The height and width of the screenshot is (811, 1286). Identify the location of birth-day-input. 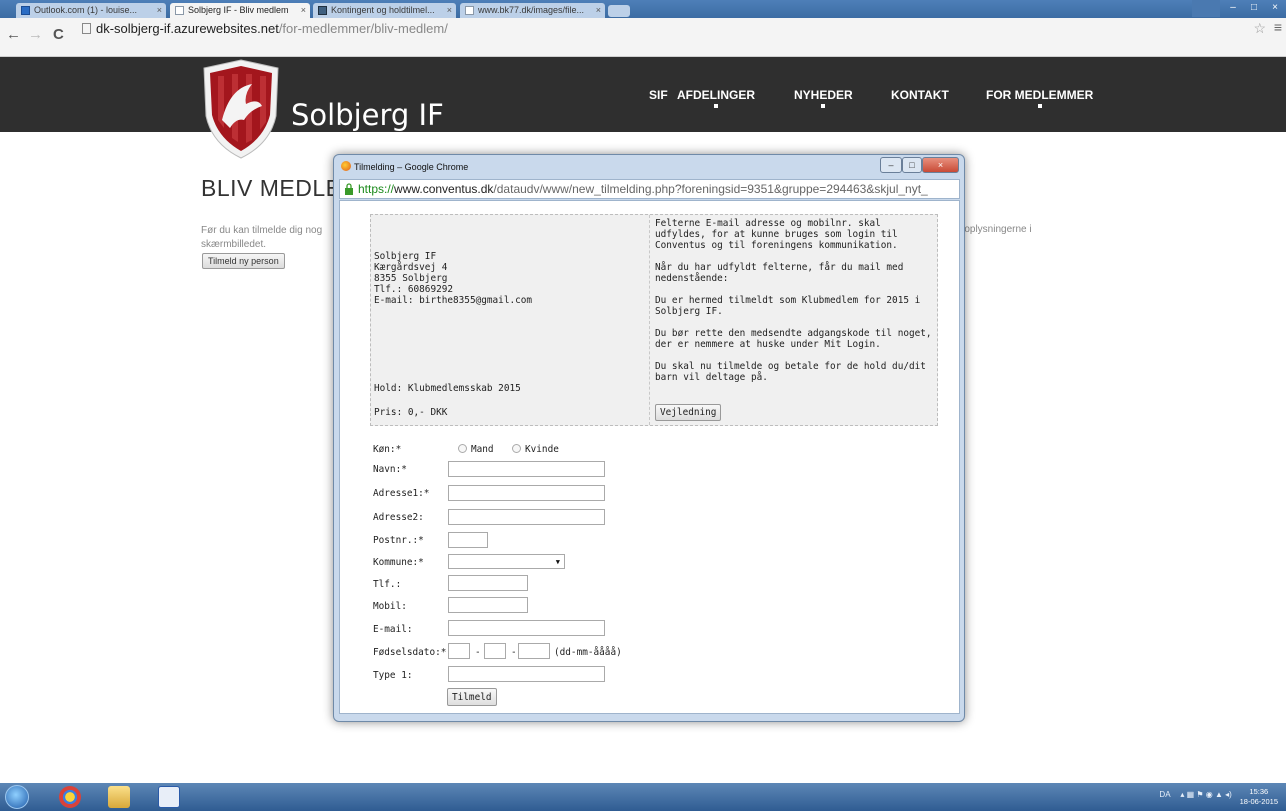
(459, 651).